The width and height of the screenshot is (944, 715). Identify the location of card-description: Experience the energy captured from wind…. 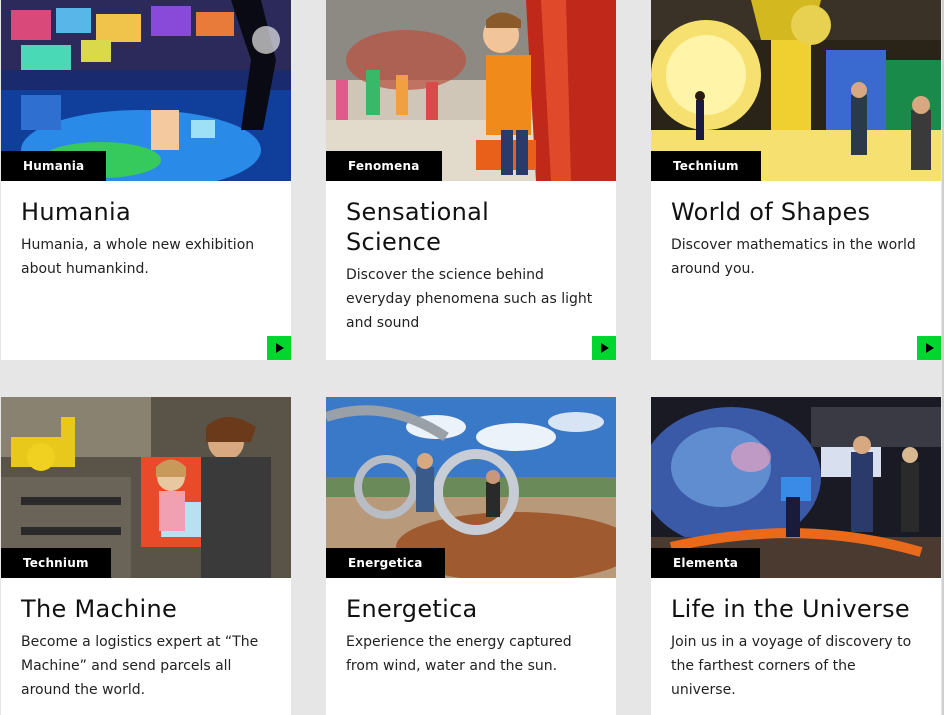
(459, 654).